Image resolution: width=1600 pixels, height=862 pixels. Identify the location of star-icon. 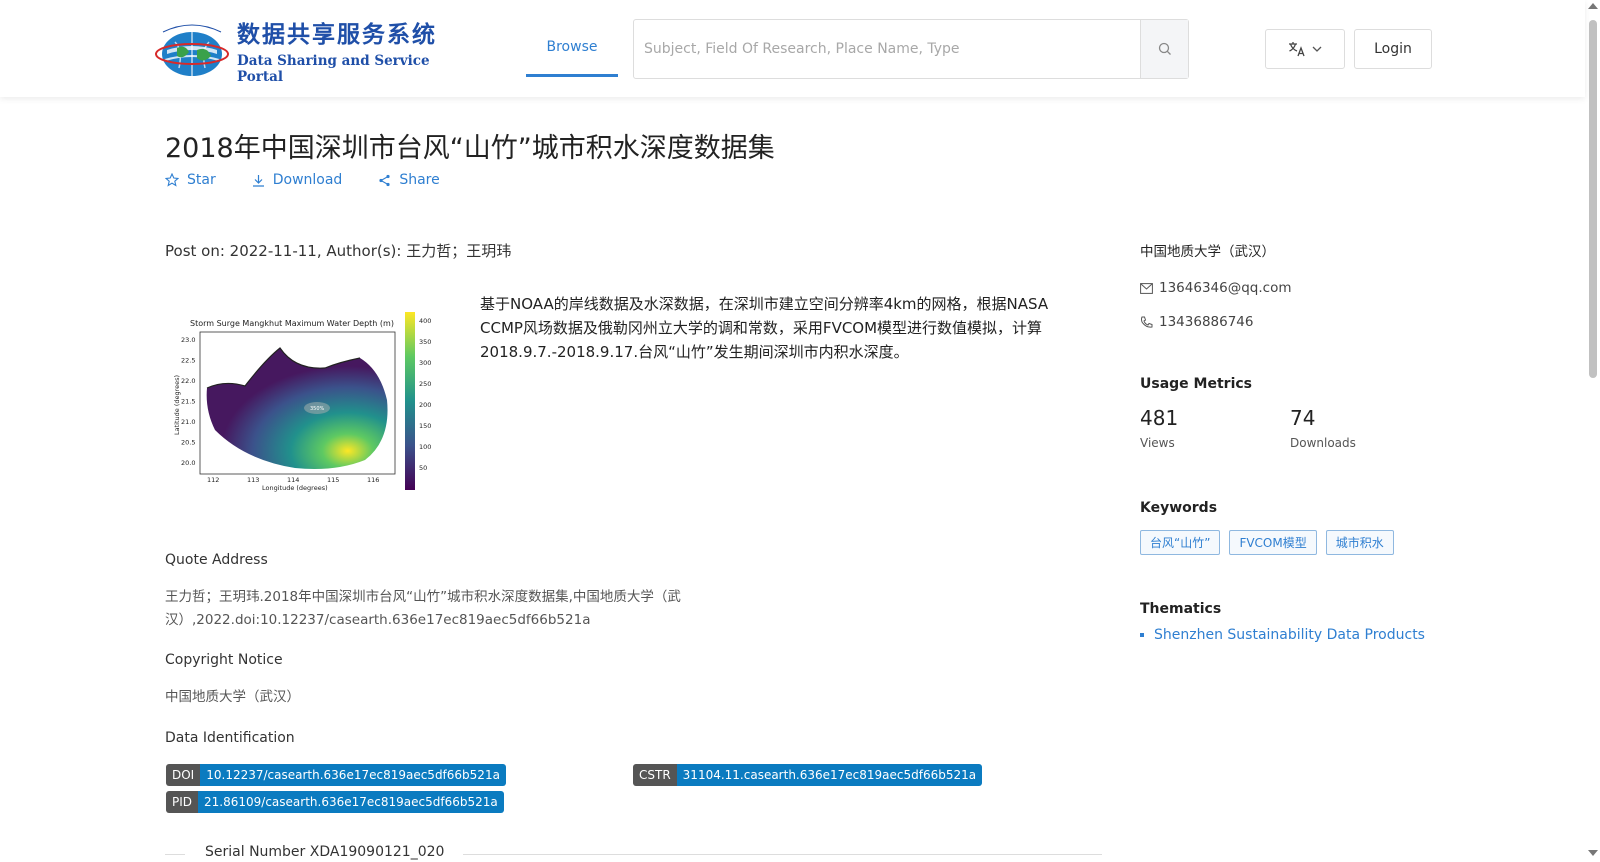
(172, 180).